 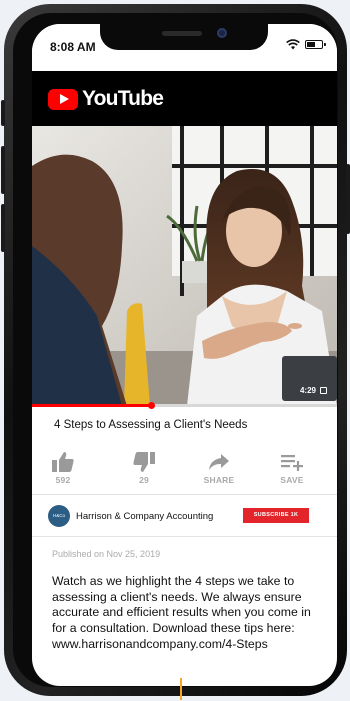 What do you see at coordinates (323, 390) in the screenshot?
I see `fullscreen-icon` at bounding box center [323, 390].